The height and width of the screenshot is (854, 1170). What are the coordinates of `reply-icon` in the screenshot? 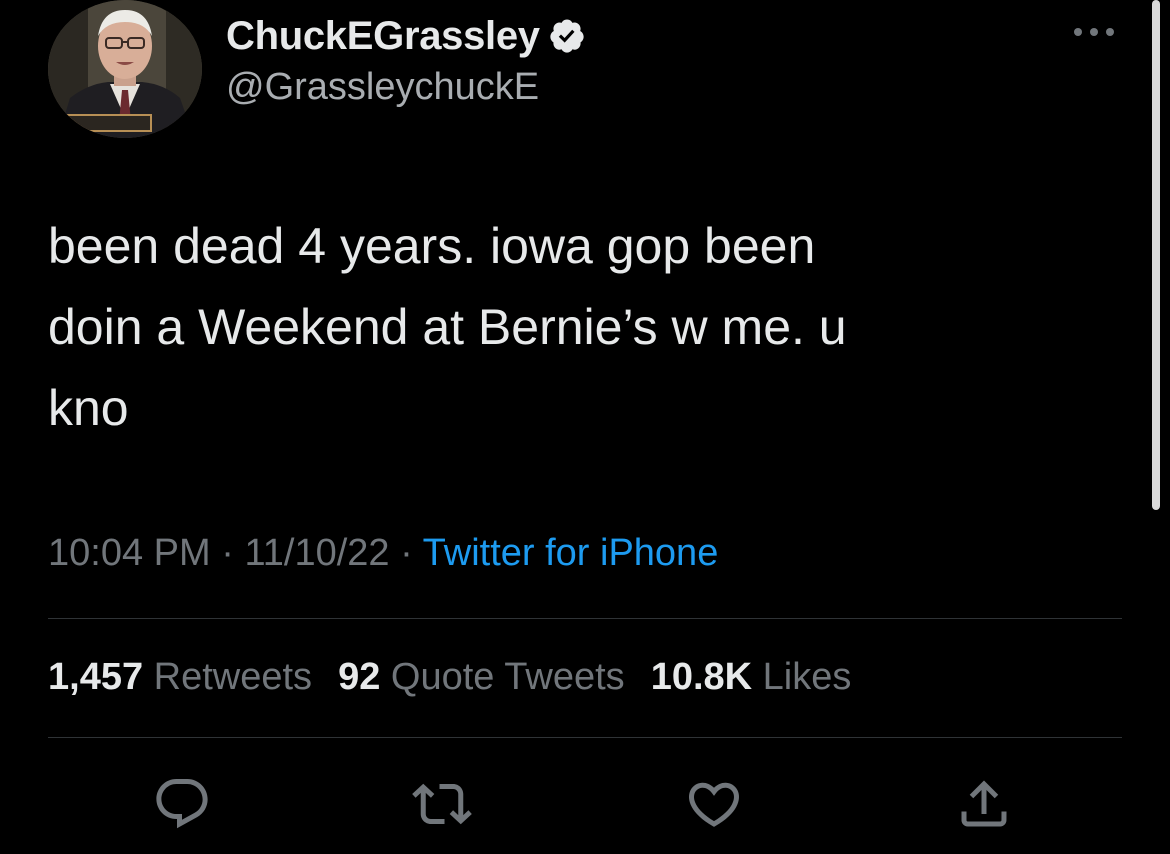 It's located at (182, 804).